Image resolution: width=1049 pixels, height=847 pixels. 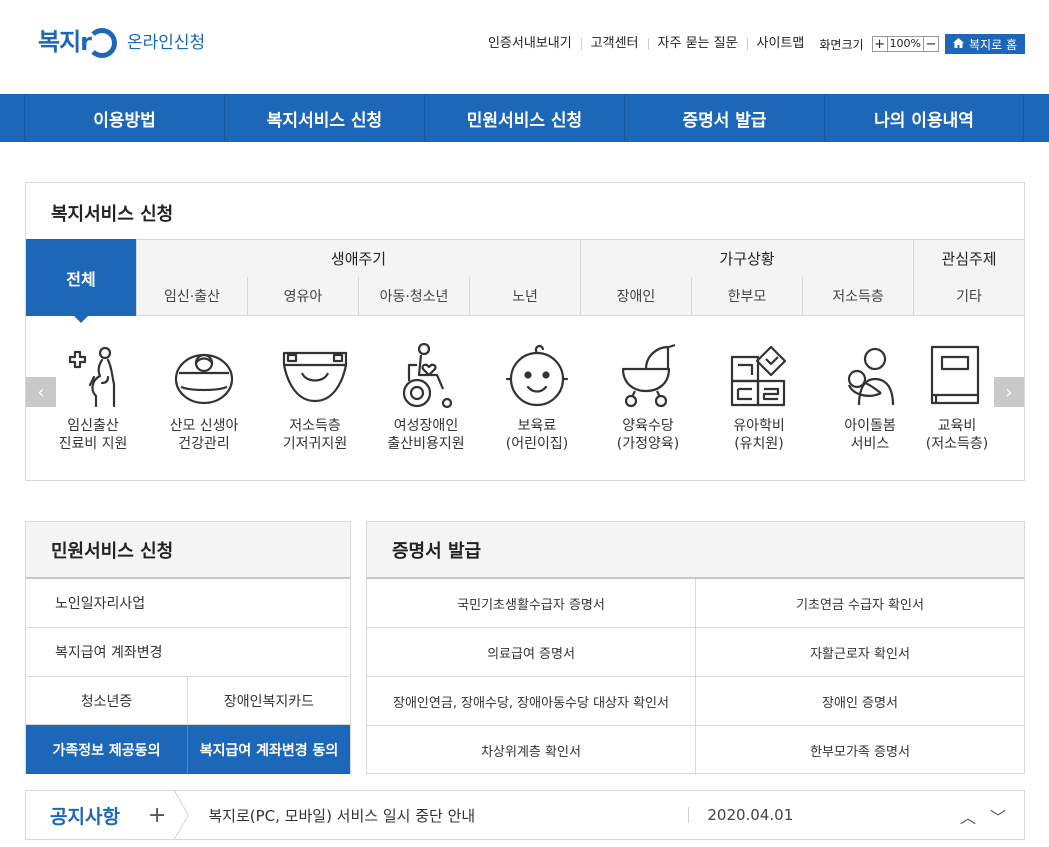 What do you see at coordinates (426, 435) in the screenshot?
I see `service-label: 여성장애인 출산비용지원` at bounding box center [426, 435].